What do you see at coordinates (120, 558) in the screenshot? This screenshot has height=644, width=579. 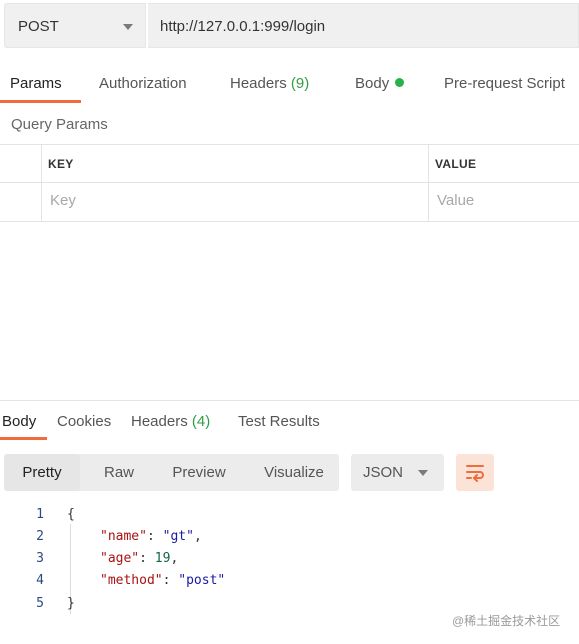 I see `json-key: "age"` at bounding box center [120, 558].